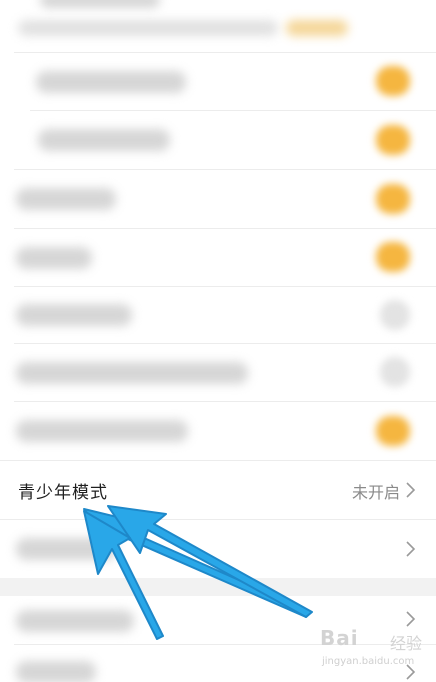 The width and height of the screenshot is (436, 682). What do you see at coordinates (148, 28) in the screenshot?
I see `blurred-row-subtitle` at bounding box center [148, 28].